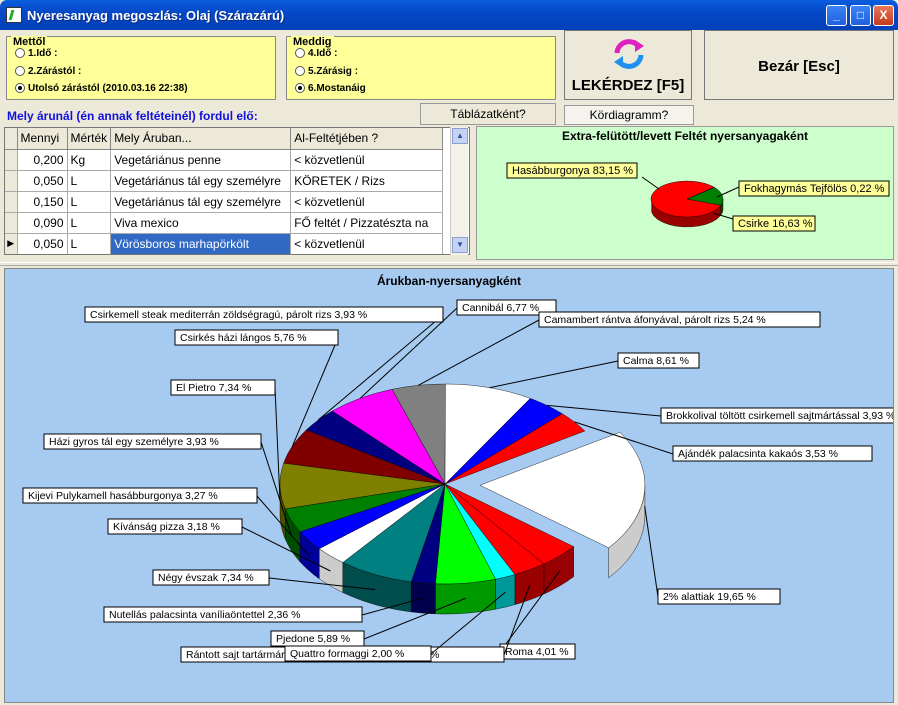 The height and width of the screenshot is (705, 898). I want to click on cell-unit: Kg, so click(89, 160).